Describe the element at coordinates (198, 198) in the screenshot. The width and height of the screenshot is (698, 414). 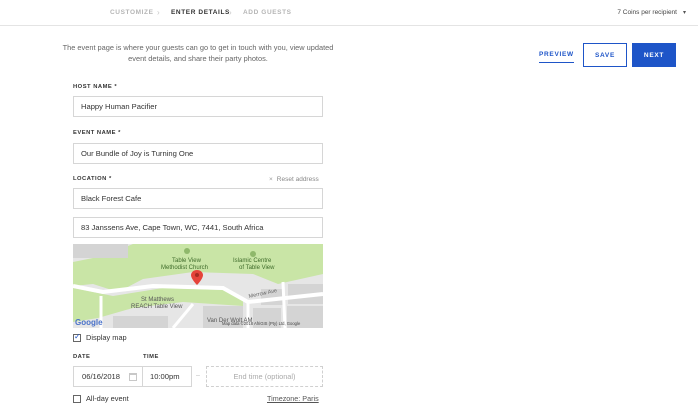
I see `location-venue-input: Black Forest Cafe` at that location.